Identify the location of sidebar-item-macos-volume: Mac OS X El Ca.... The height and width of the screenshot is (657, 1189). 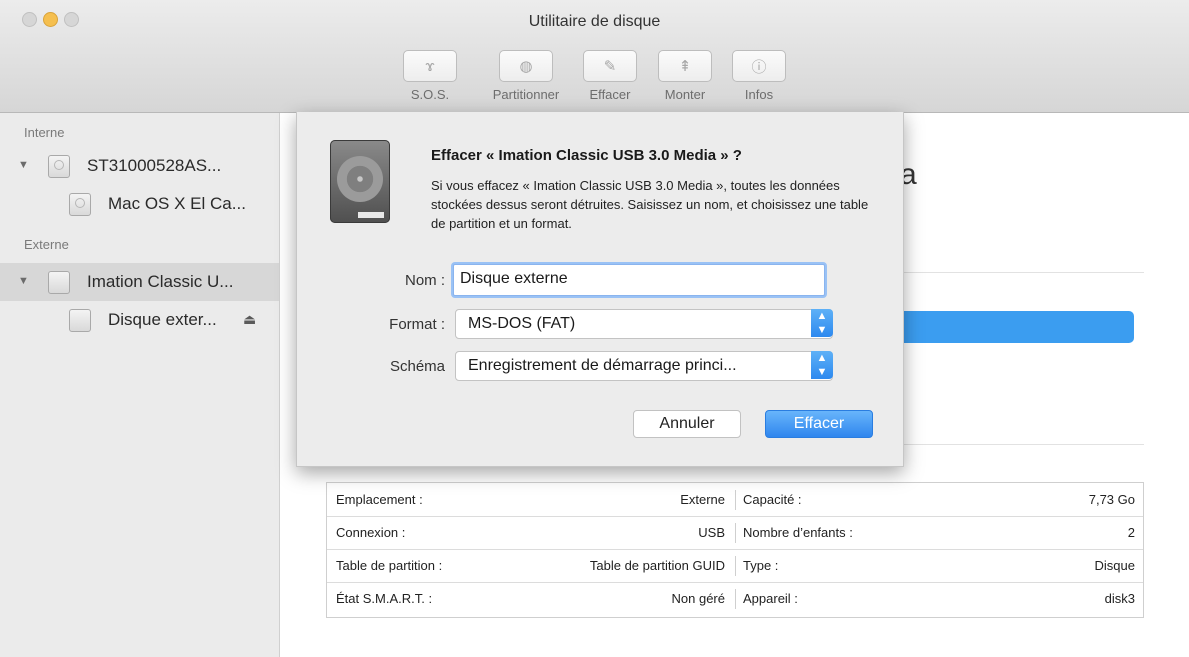
(139, 204).